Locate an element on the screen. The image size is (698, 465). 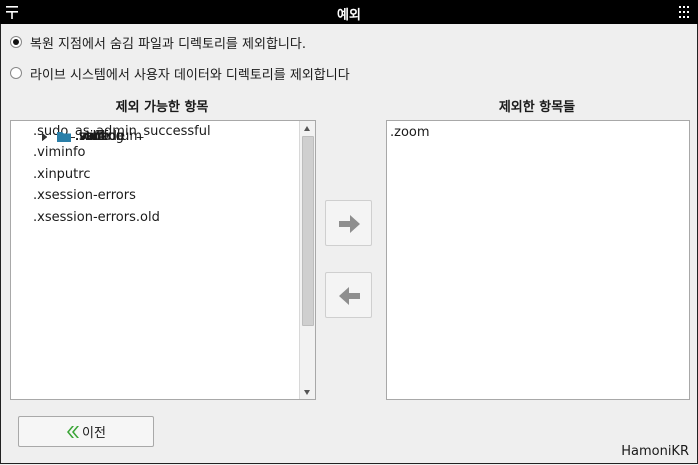
expand-arrow-icon is located at coordinates (44, 137).